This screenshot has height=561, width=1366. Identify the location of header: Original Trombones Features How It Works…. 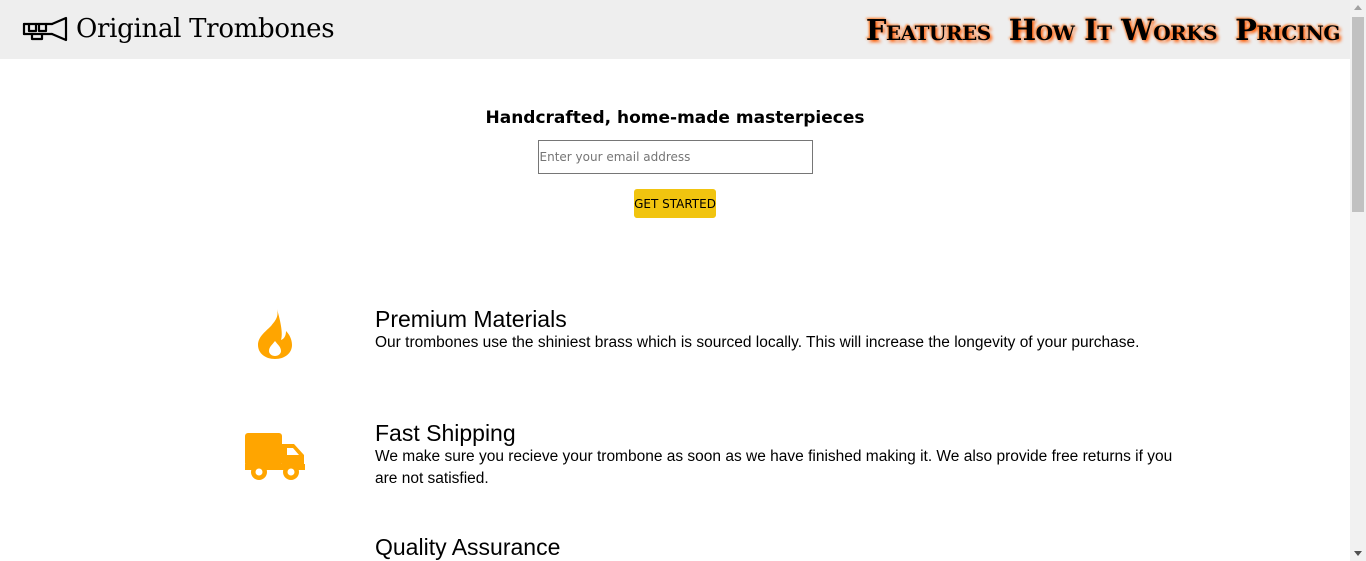
(675, 29).